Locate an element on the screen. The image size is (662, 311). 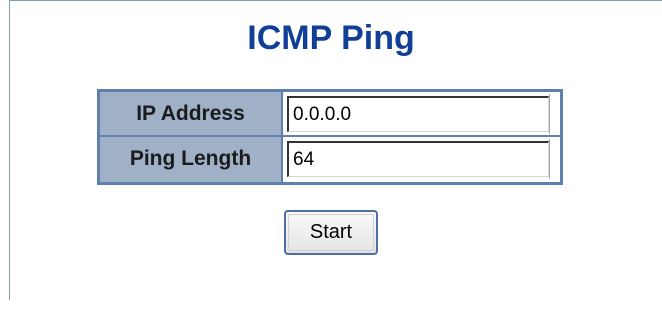
ping-length-row: Ping Length is located at coordinates (330, 159).